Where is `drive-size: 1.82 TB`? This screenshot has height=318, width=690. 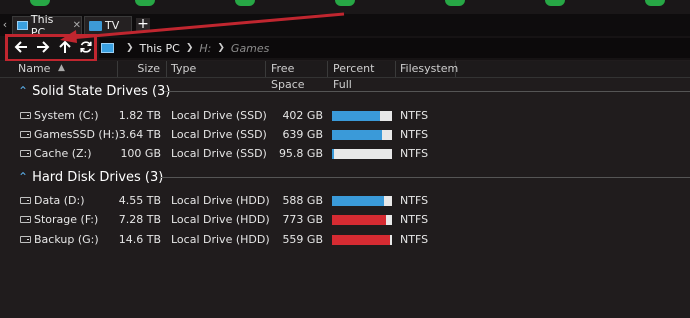
drive-size: 1.82 TB is located at coordinates (139, 115).